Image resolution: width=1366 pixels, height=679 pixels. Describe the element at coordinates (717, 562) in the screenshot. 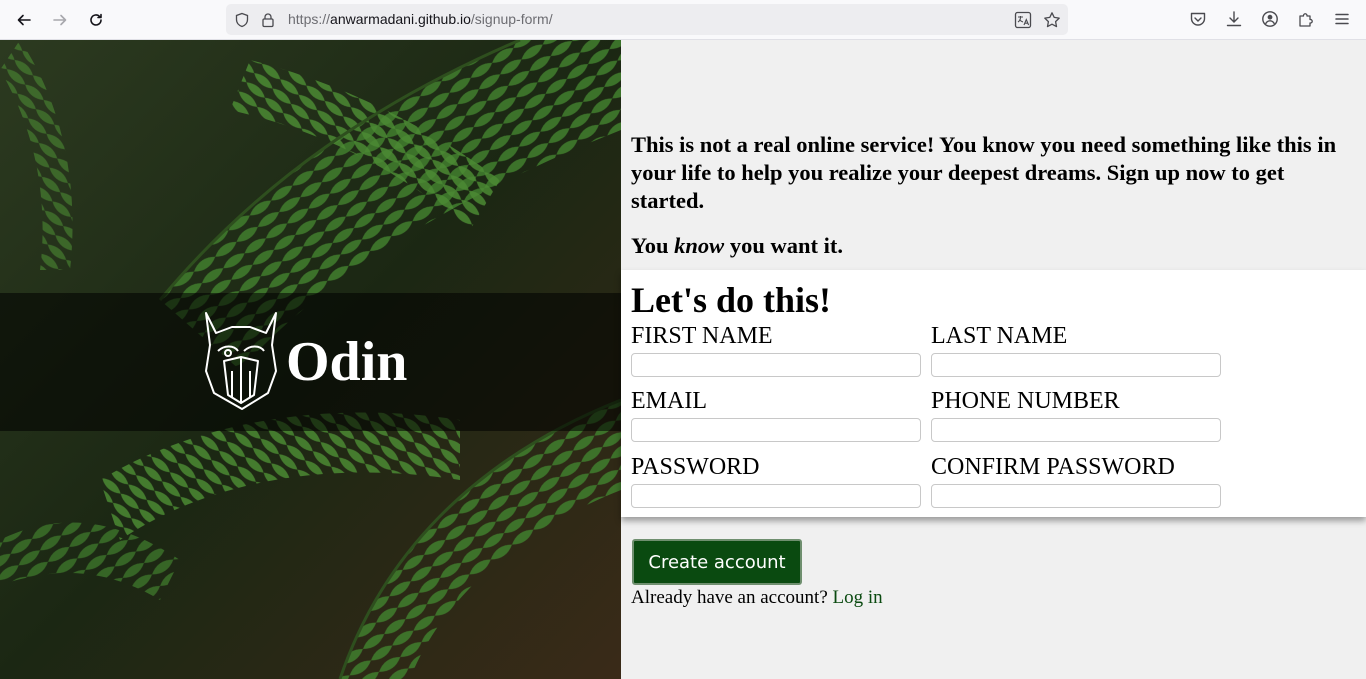

I see `create-account-button: Create account` at that location.